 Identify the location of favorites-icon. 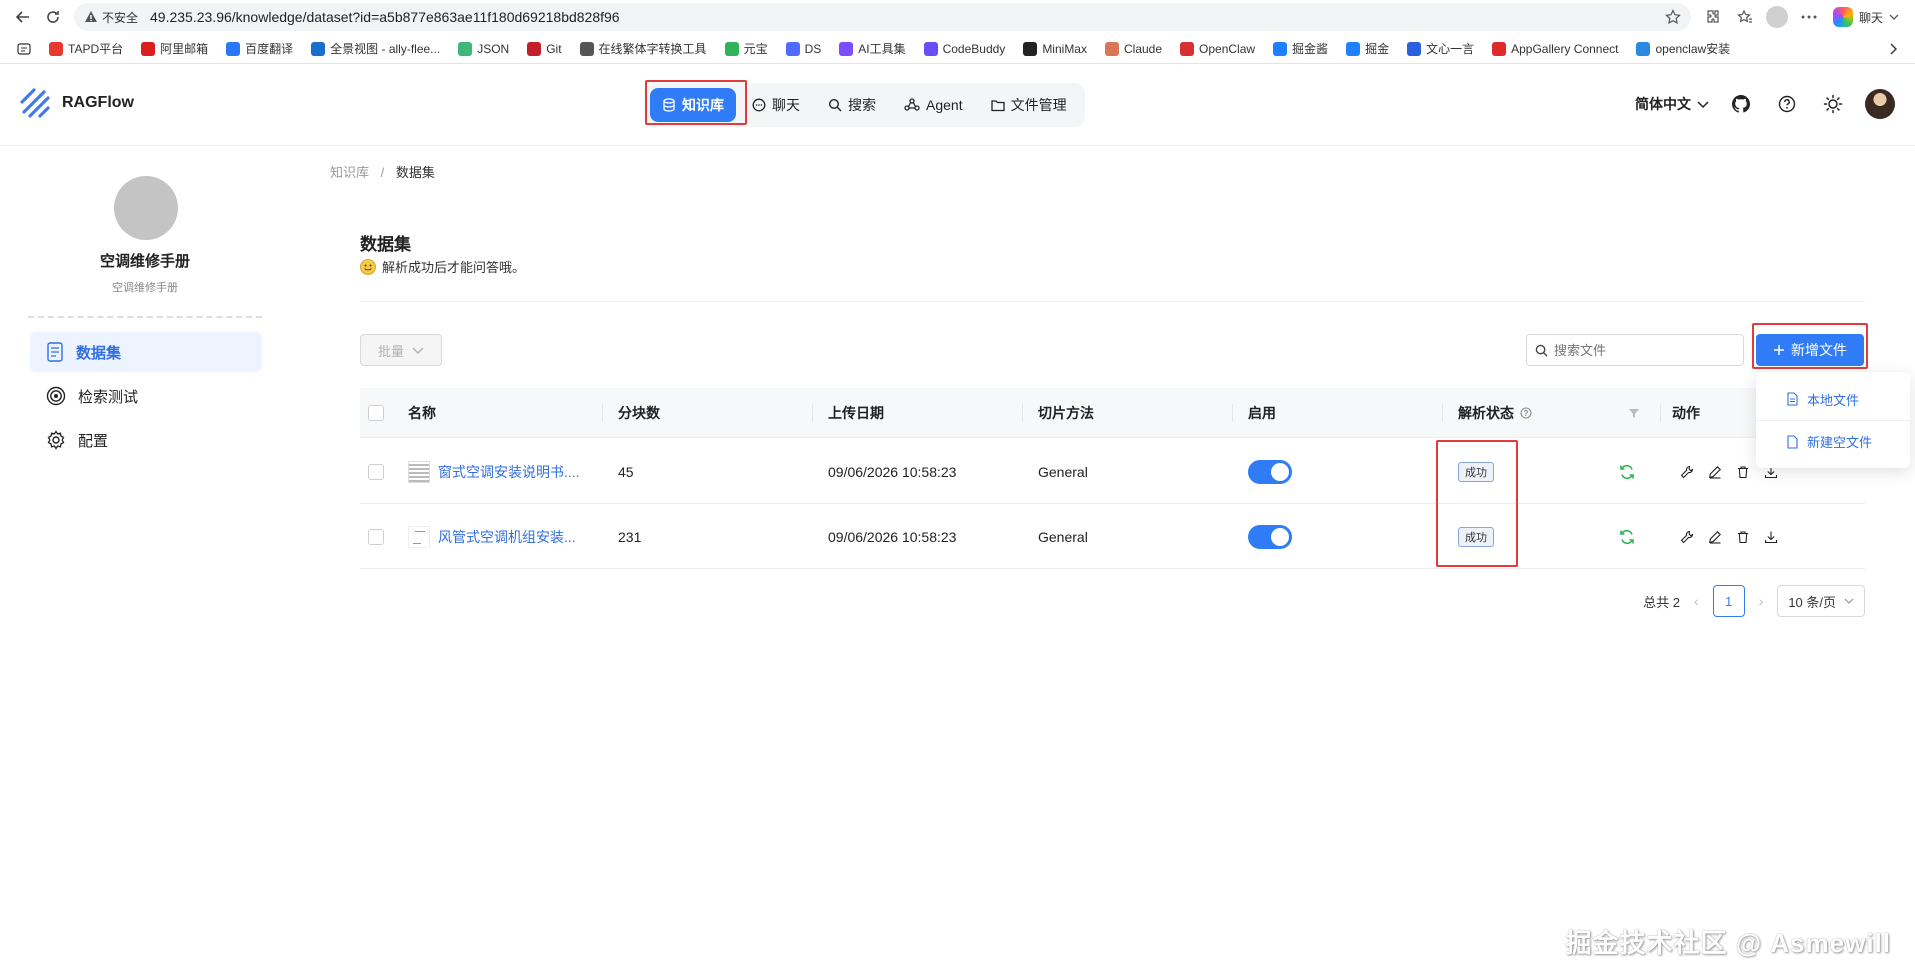
(1745, 17).